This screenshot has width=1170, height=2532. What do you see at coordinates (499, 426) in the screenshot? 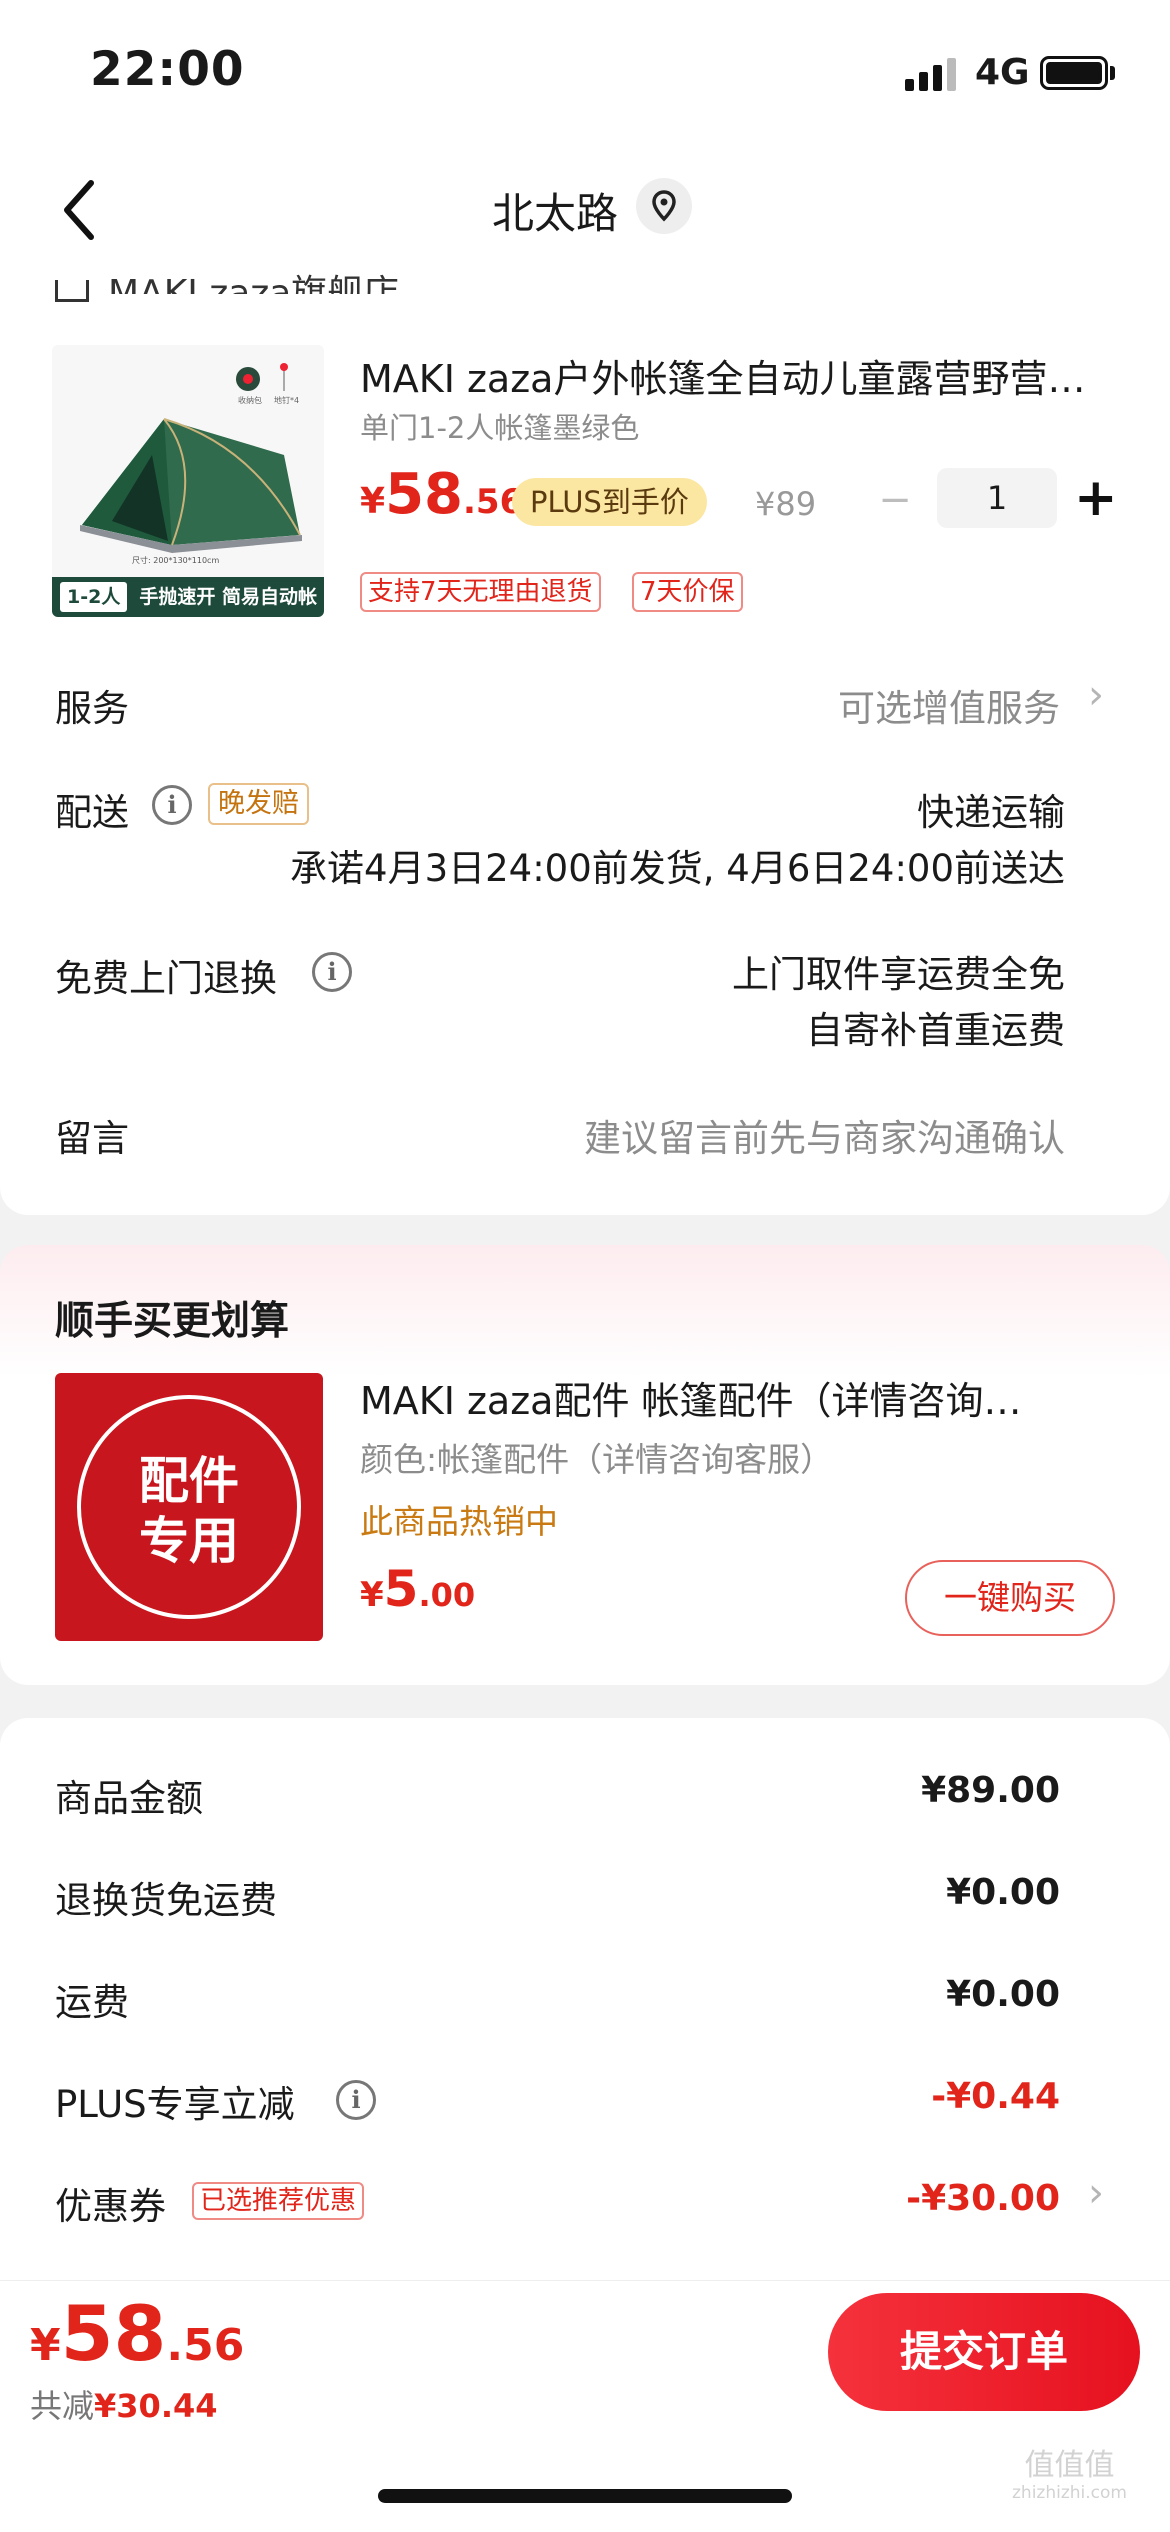
I see `product-spec: 单门1-2人帐篷墨绿色` at bounding box center [499, 426].